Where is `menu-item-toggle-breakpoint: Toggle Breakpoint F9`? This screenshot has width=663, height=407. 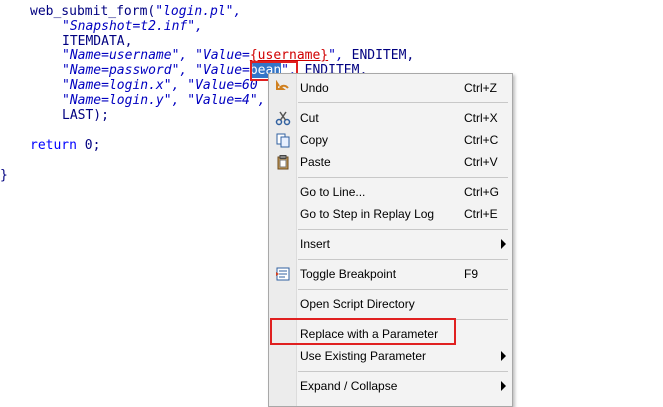 menu-item-toggle-breakpoint: Toggle Breakpoint F9 is located at coordinates (390, 274).